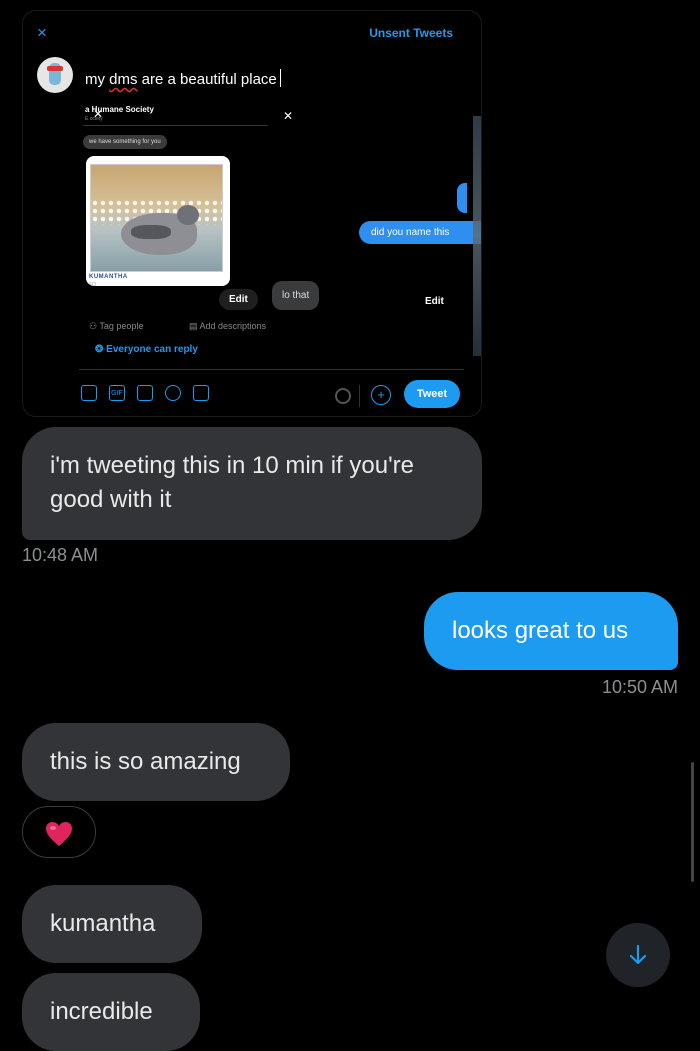 The height and width of the screenshot is (1051, 700). Describe the element at coordinates (156, 218) in the screenshot. I see `pigeon-photo` at that location.